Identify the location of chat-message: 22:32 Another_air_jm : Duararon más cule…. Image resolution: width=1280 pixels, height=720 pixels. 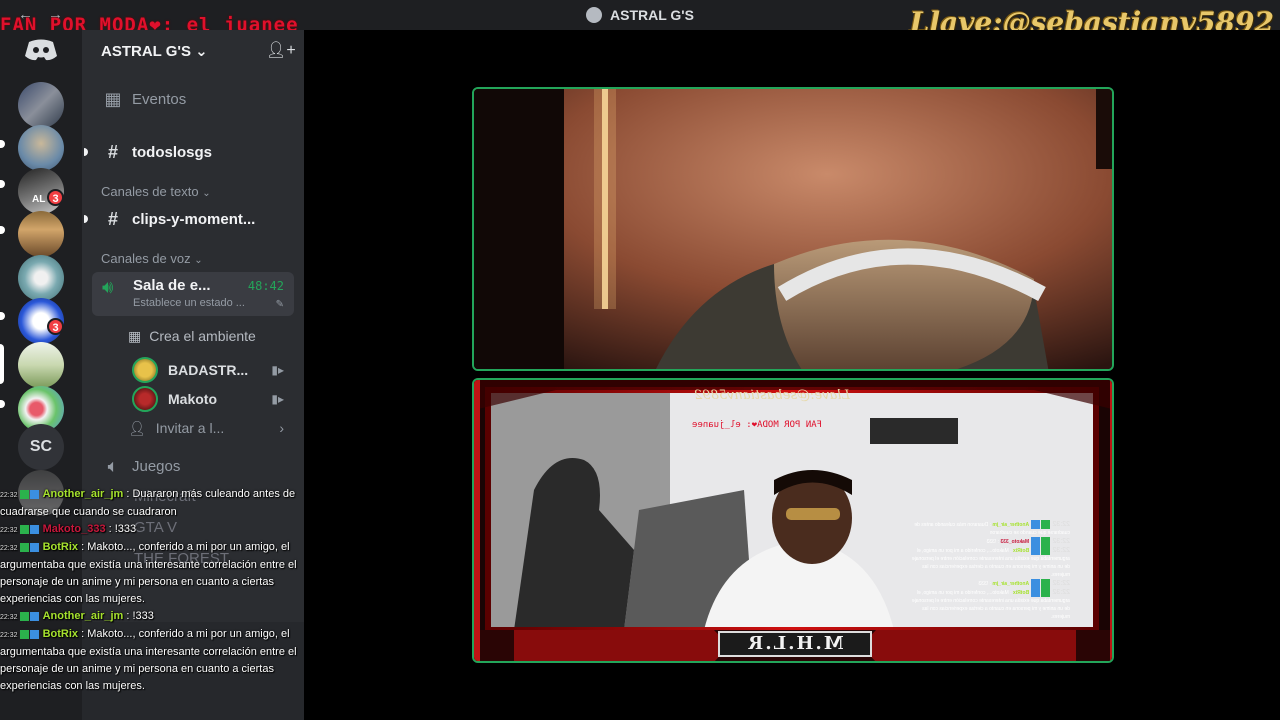
(990, 528).